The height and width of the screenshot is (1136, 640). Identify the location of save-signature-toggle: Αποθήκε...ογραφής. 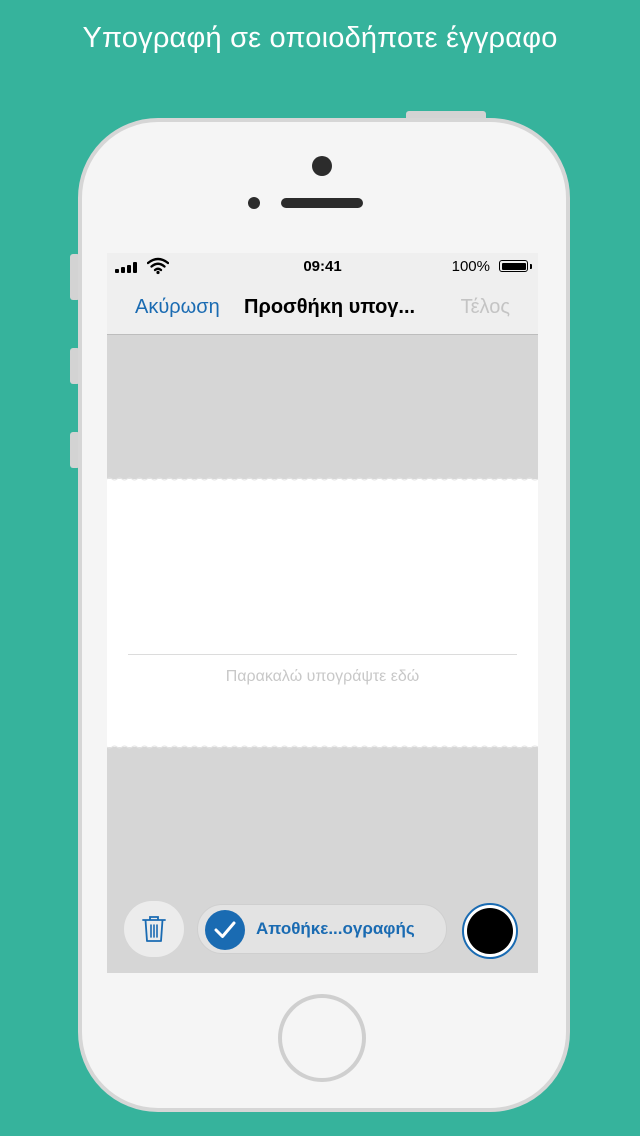
(322, 929).